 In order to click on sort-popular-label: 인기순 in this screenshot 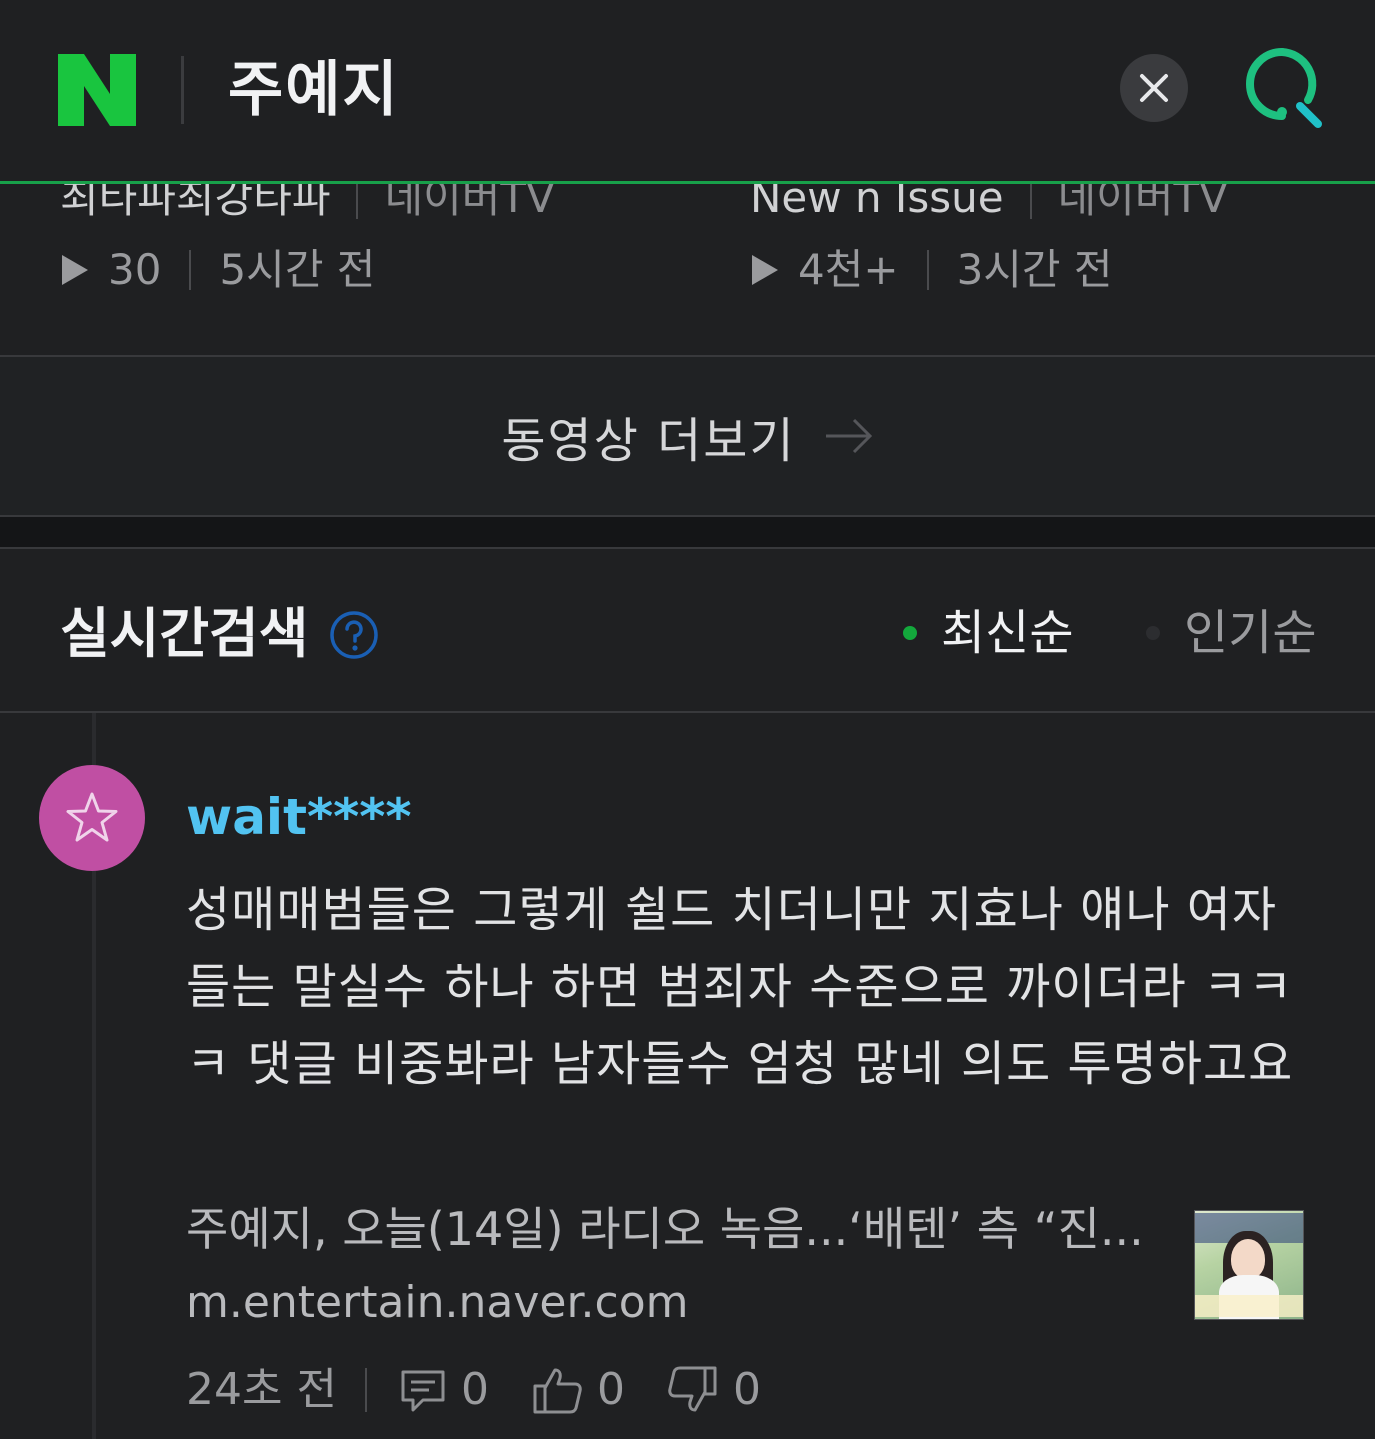, I will do `click(1250, 633)`.